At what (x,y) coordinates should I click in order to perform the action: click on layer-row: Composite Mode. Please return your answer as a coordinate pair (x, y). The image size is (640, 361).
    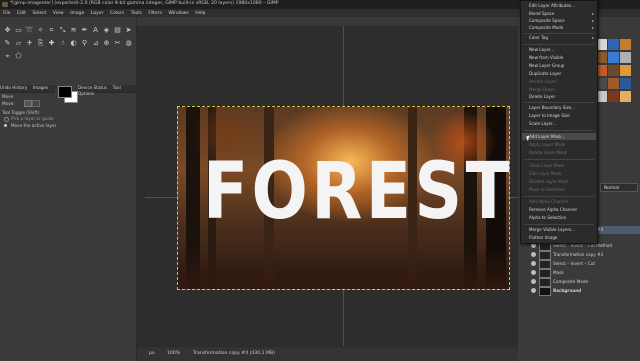
    Looking at the image, I should click on (585, 282).